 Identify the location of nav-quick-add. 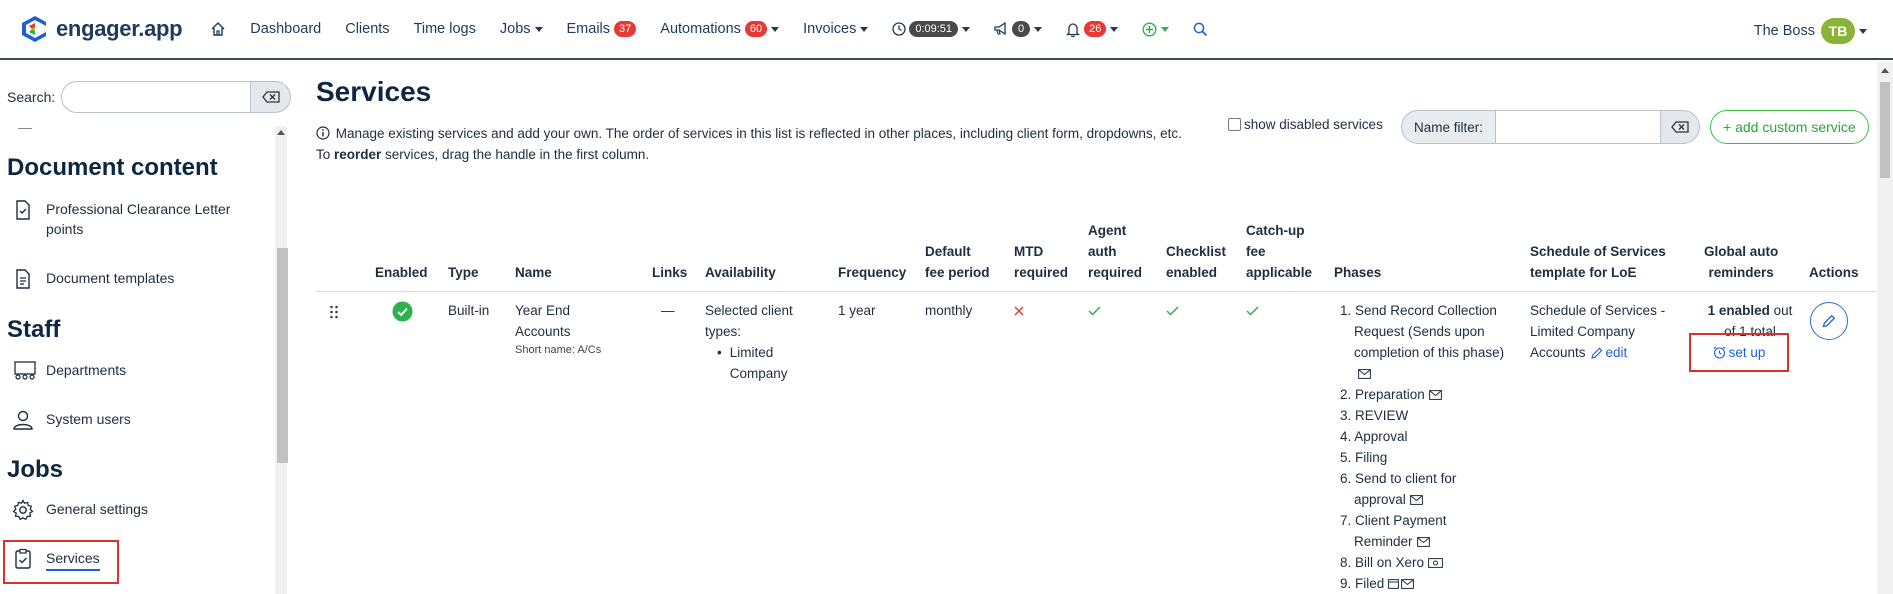
(1156, 29).